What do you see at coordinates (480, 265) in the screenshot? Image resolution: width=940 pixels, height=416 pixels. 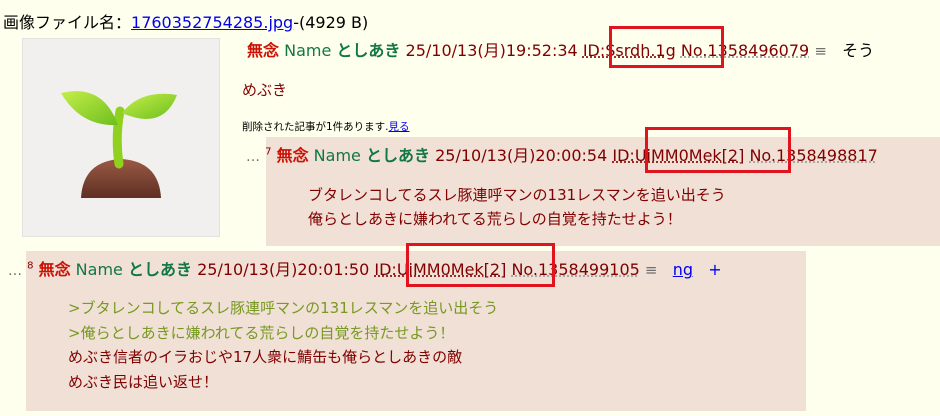 I see `highlight-box-reply8-id` at bounding box center [480, 265].